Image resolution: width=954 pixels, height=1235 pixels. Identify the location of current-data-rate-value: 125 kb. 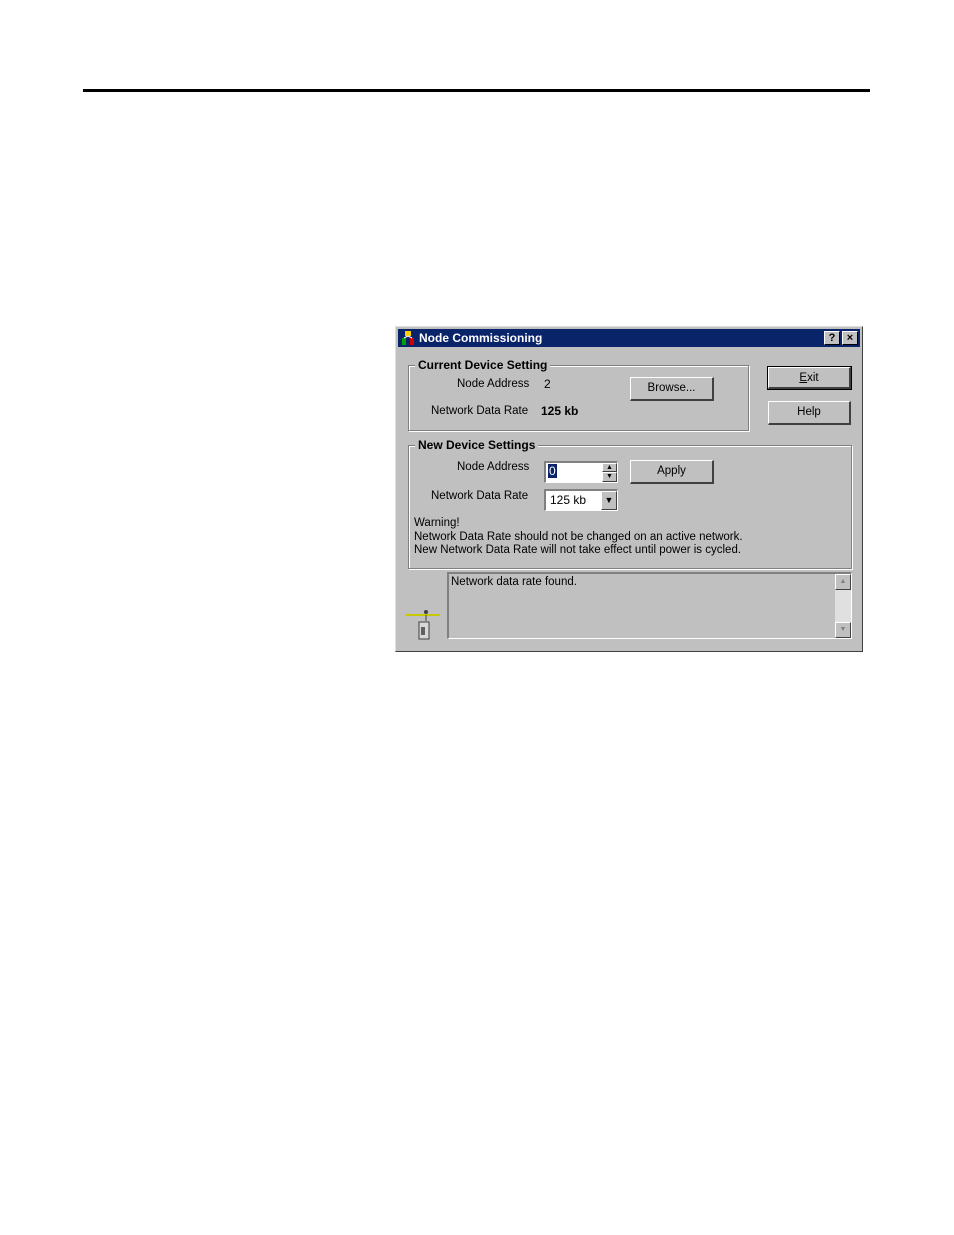
(560, 411).